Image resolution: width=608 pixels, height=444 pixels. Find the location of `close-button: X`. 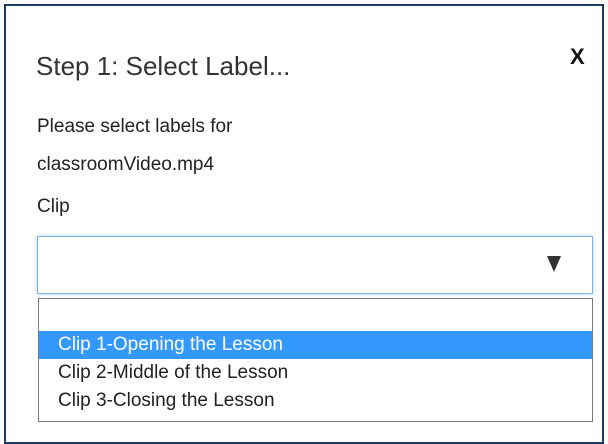

close-button: X is located at coordinates (577, 57).